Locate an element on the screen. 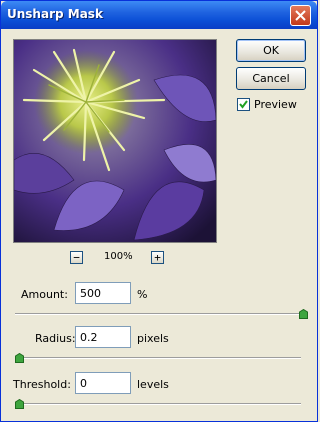 Image resolution: width=320 pixels, height=422 pixels. threshold-field is located at coordinates (103, 383).